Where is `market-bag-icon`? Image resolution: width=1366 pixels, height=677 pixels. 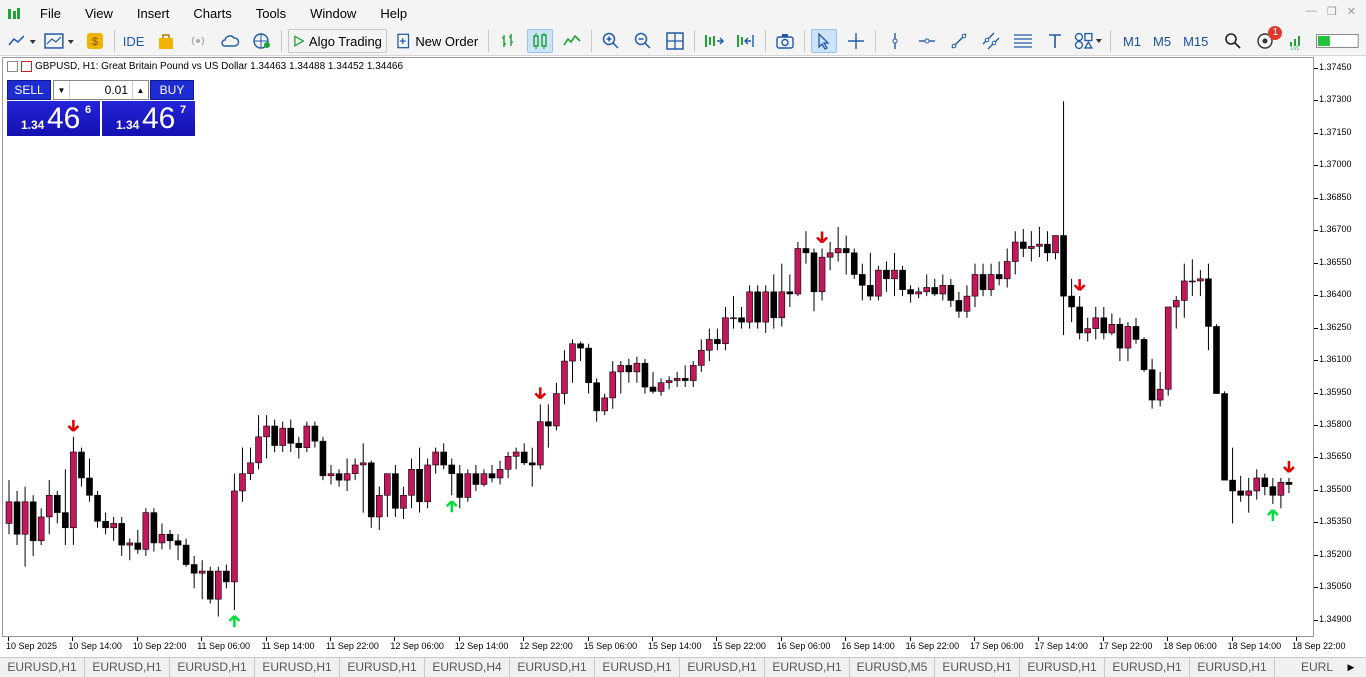
market-bag-icon is located at coordinates (166, 41).